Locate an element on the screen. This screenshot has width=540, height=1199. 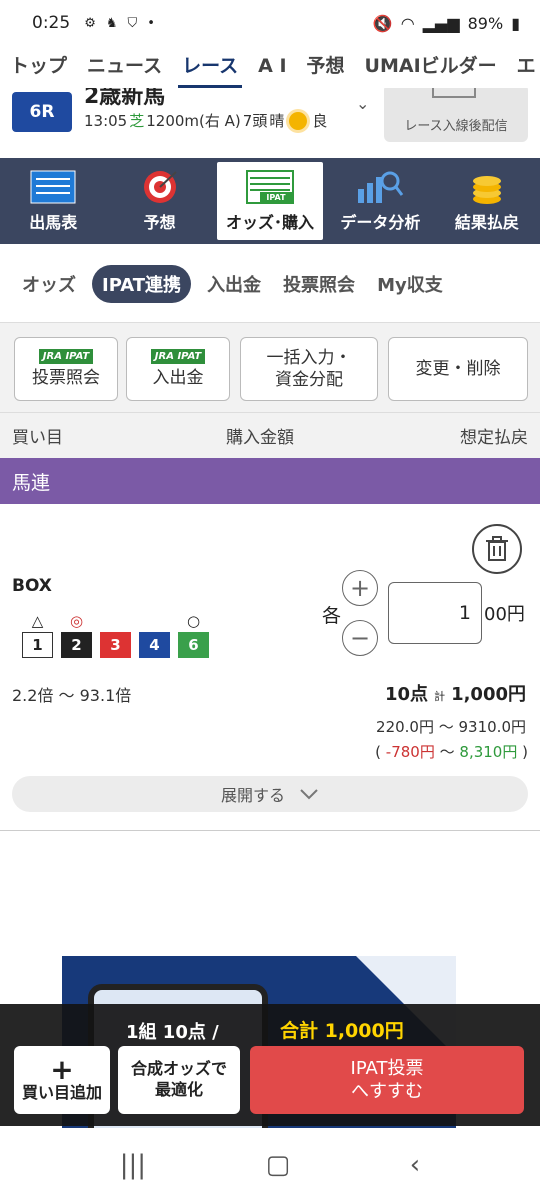
back-icon: ‹ is located at coordinates (415, 1165).